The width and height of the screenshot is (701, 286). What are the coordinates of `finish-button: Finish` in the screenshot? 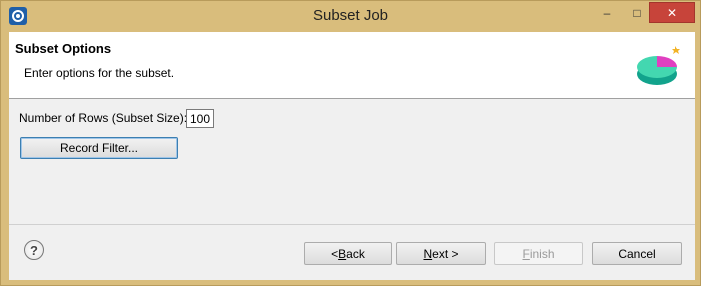 It's located at (538, 253).